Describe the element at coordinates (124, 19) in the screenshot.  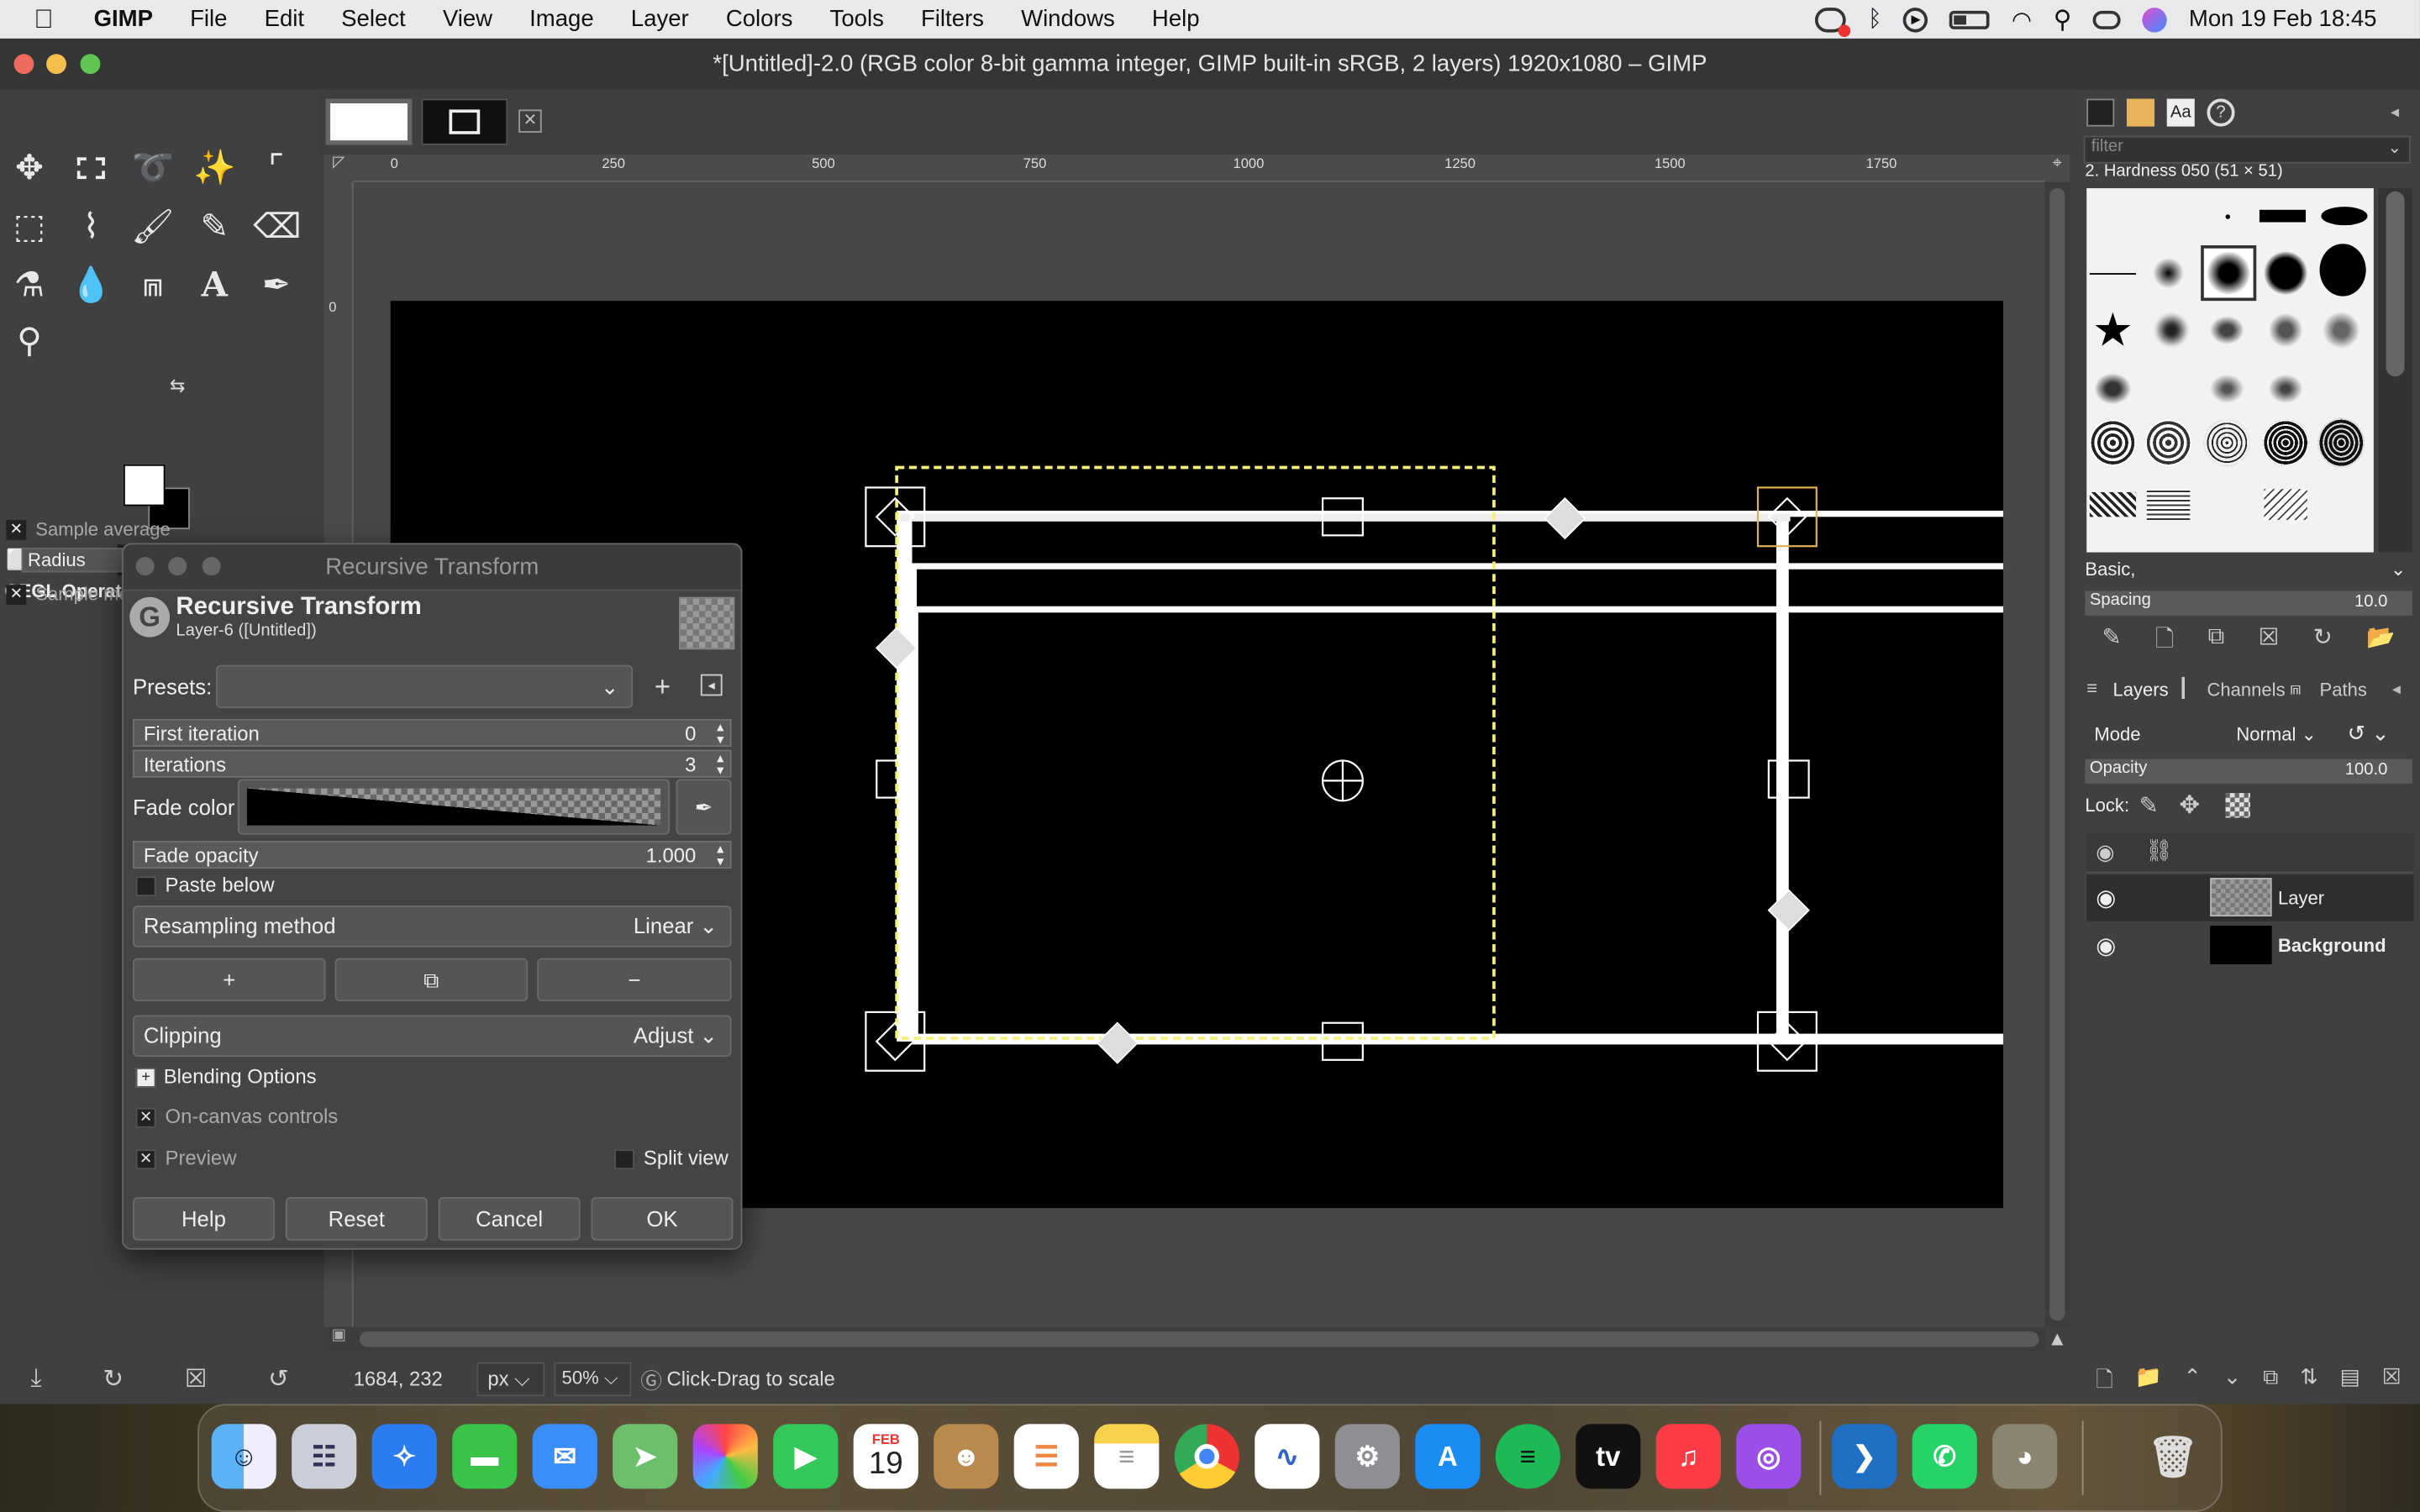
I see `app-menu-gimp: GIMP` at that location.